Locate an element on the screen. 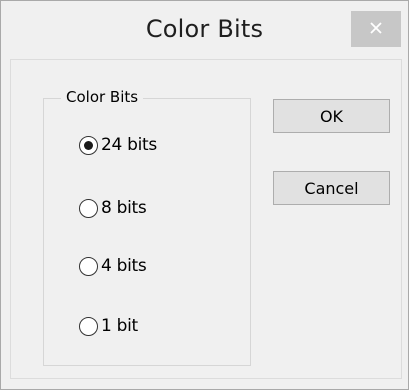  title-bar: Color Bits is located at coordinates (204, 30).